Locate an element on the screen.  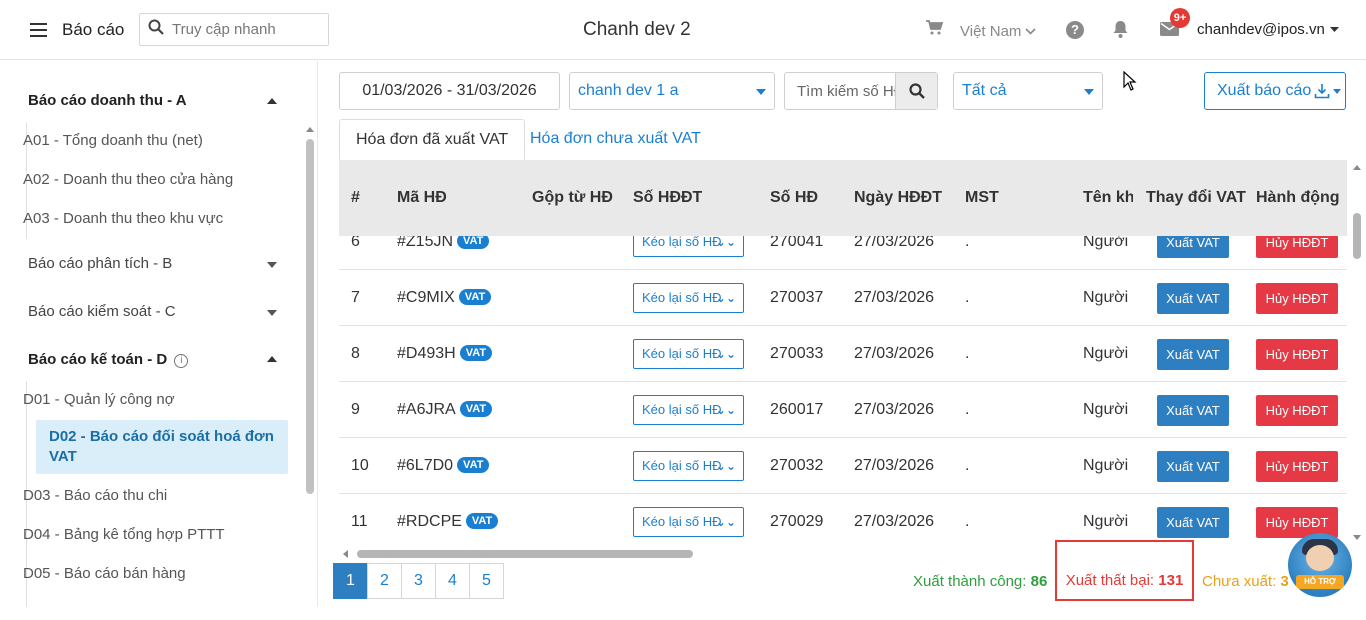
table-horizontal-scrollbar is located at coordinates (525, 554).